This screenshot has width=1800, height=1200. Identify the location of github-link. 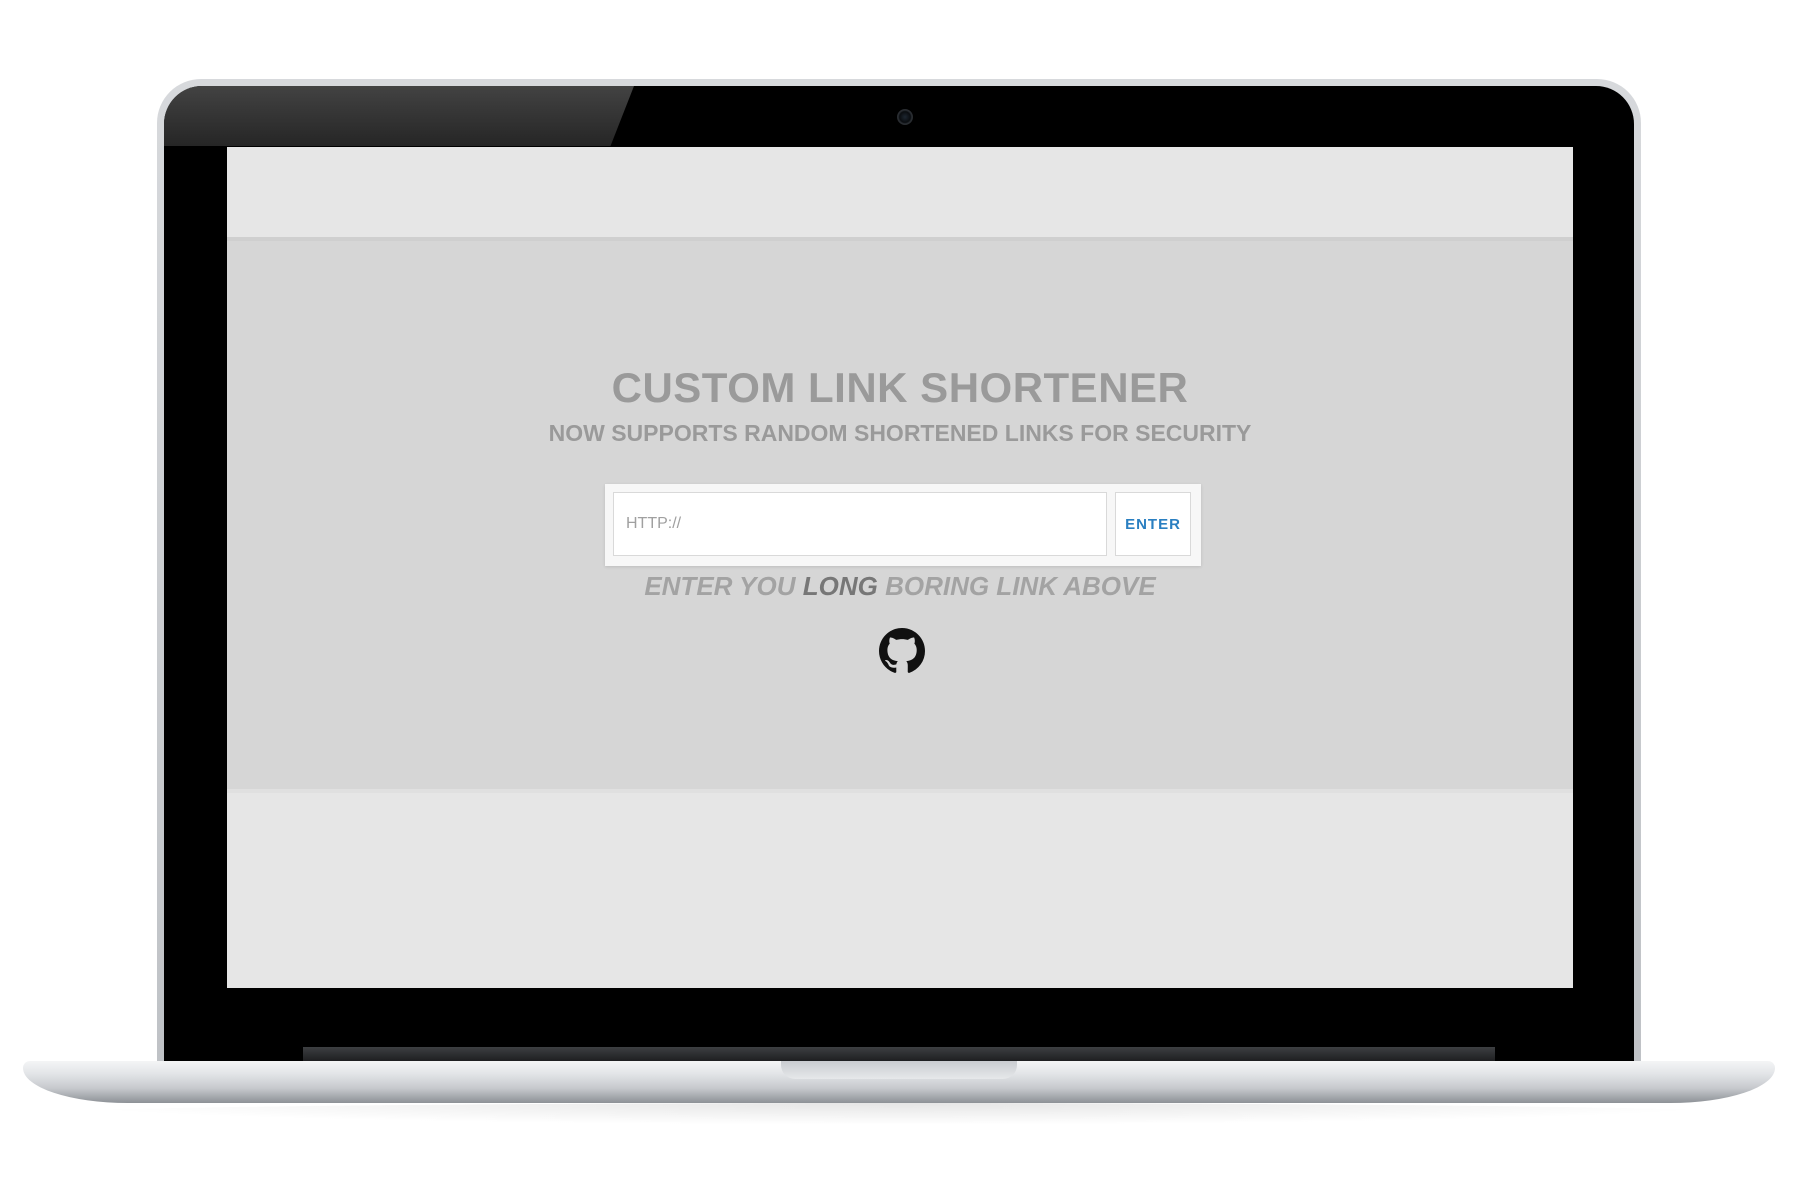
(902, 651).